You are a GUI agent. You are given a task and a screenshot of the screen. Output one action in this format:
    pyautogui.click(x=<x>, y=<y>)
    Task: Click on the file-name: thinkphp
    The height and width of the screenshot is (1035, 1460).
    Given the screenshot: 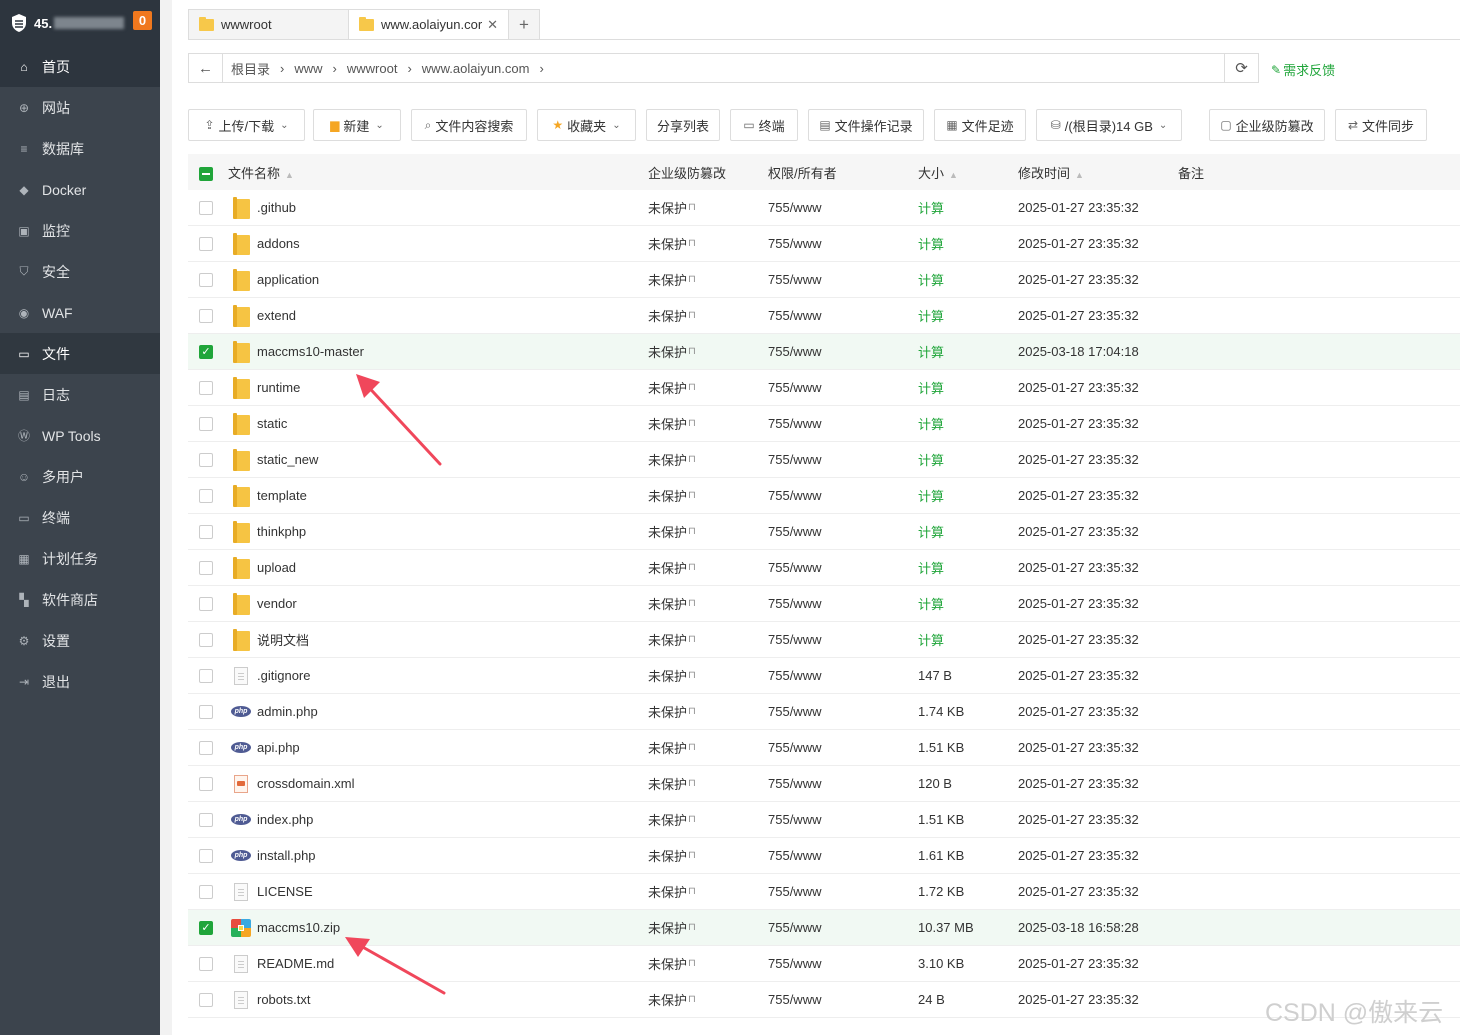 What is the action you would take?
    pyautogui.click(x=281, y=531)
    